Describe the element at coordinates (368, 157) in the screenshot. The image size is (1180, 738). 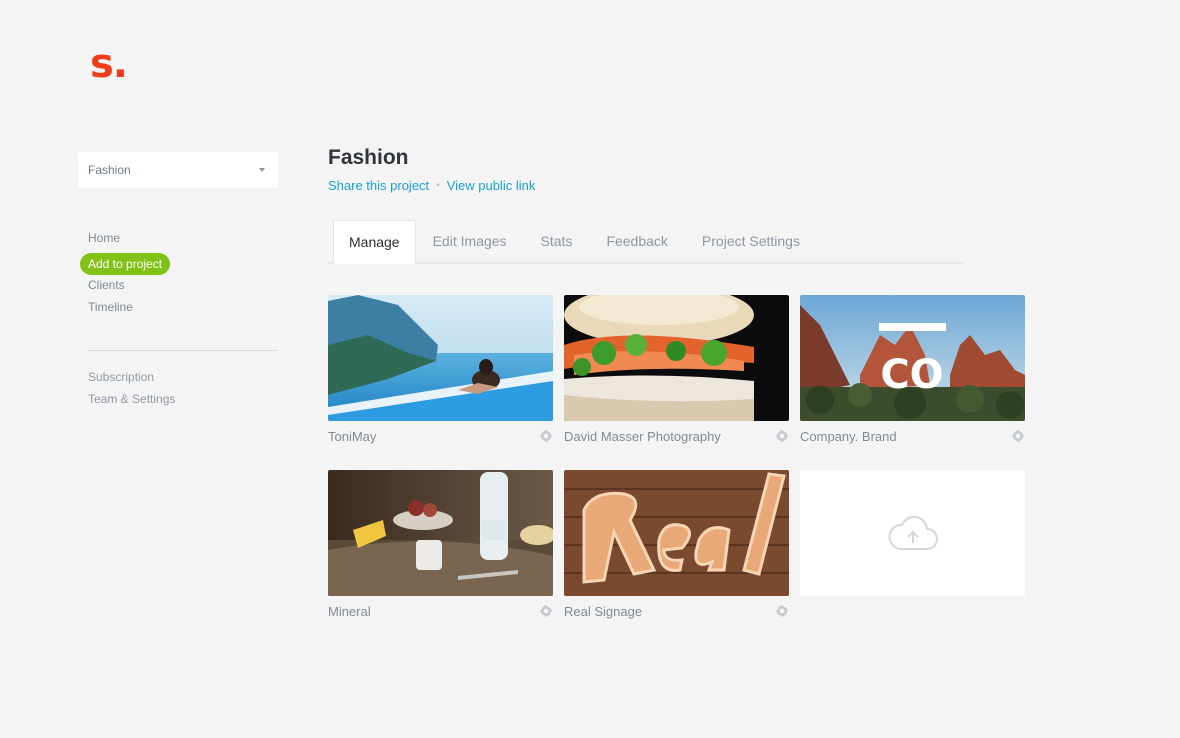
I see `page-title: Fashion` at that location.